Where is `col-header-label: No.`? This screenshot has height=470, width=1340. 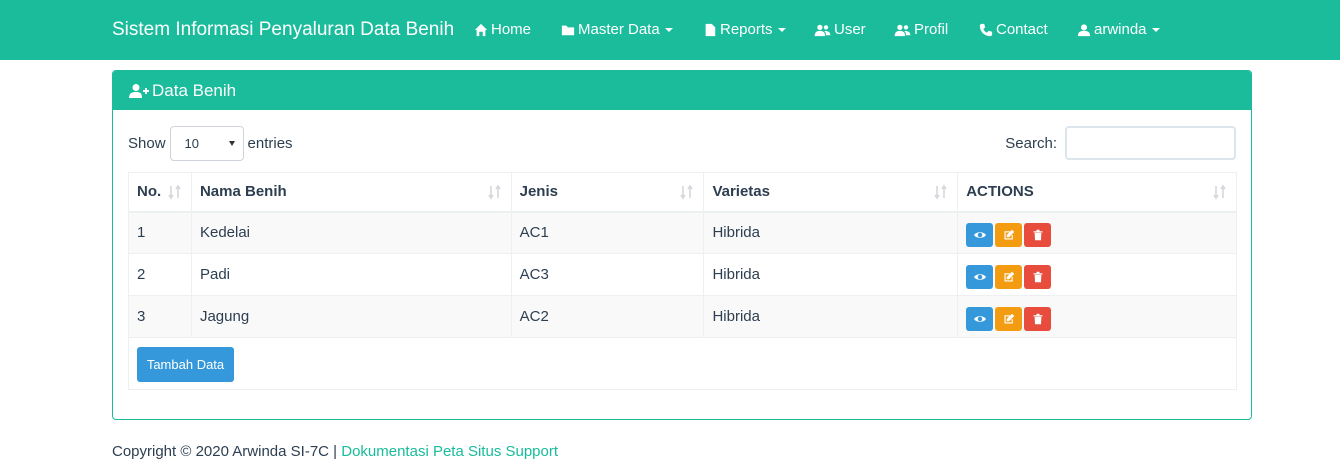 col-header-label: No. is located at coordinates (149, 192).